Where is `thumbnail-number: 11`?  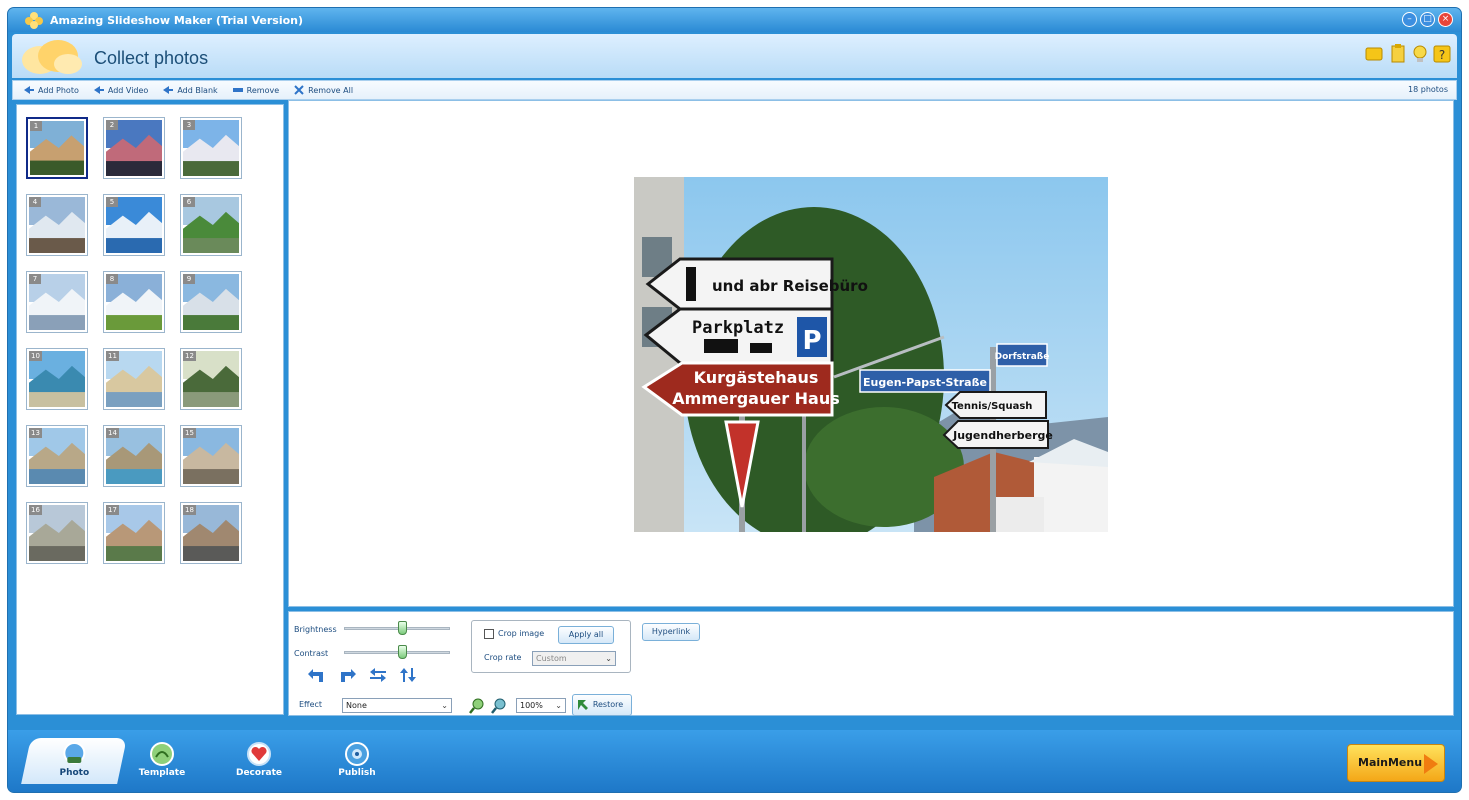 thumbnail-number: 11 is located at coordinates (112, 356).